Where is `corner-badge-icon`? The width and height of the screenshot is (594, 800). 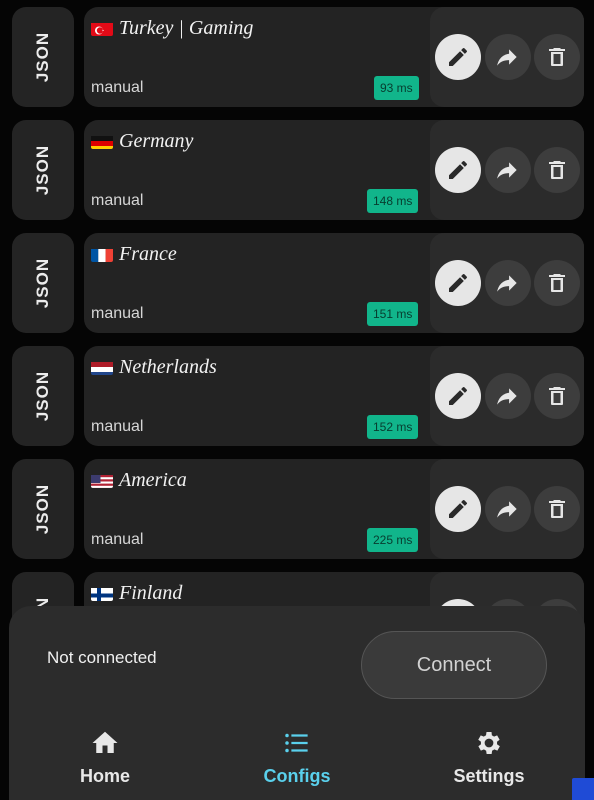 corner-badge-icon is located at coordinates (583, 789).